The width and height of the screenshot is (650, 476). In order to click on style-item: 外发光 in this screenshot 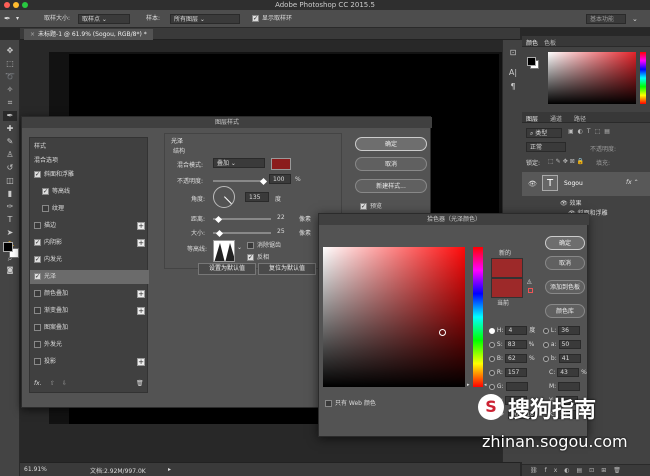, I will do `click(89, 345)`.